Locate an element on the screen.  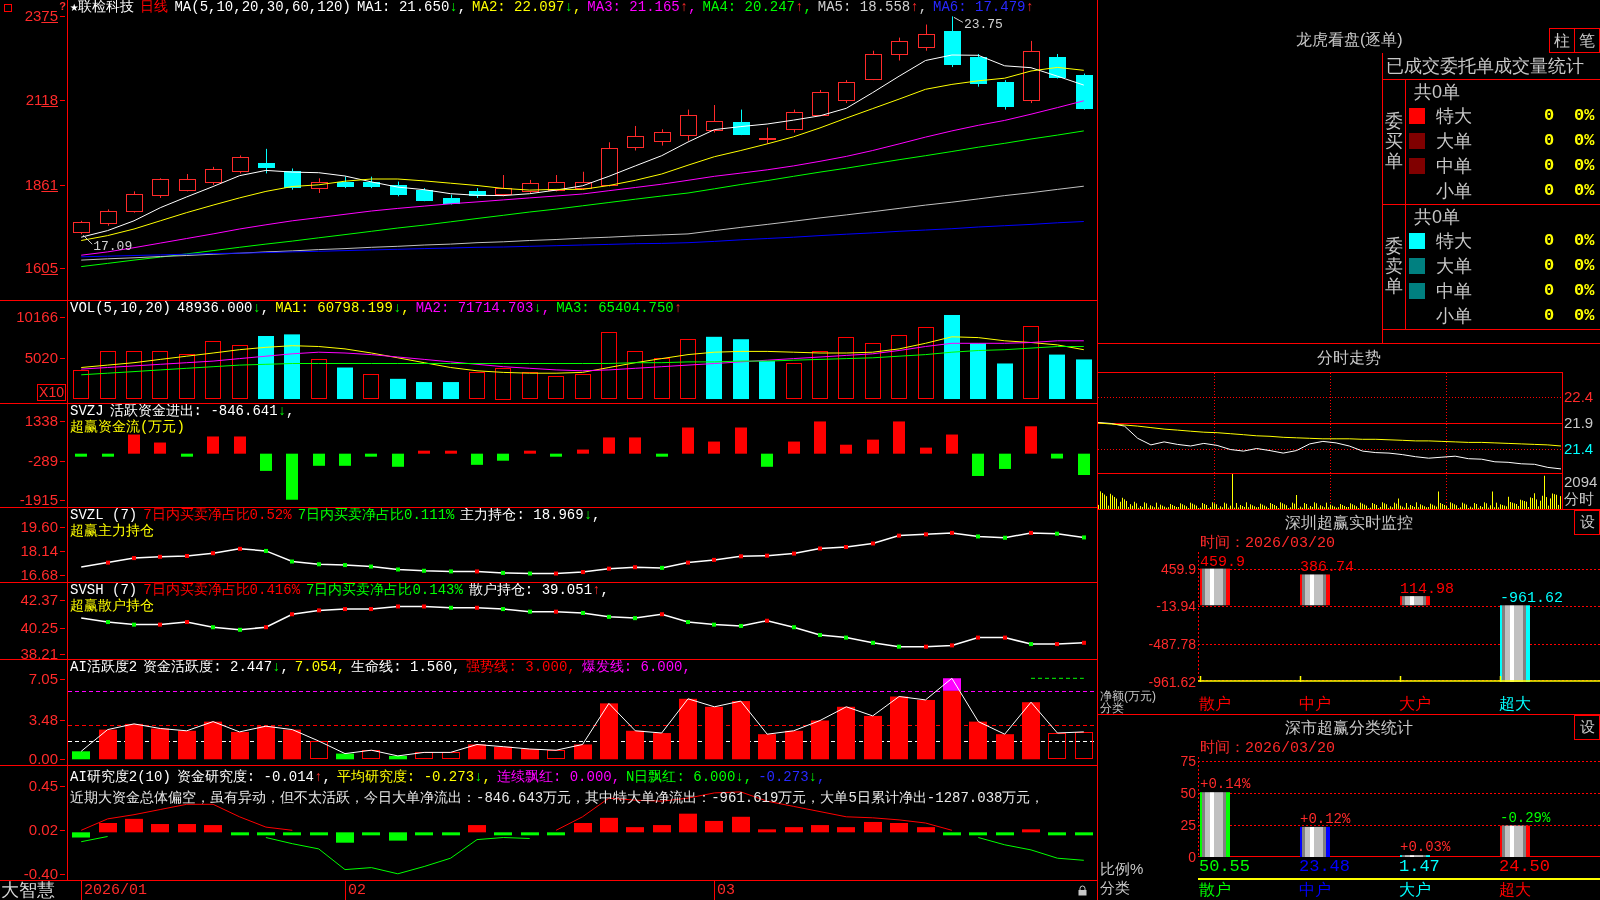
axis-title: 净额(万元) is located at coordinates (1128, 696).